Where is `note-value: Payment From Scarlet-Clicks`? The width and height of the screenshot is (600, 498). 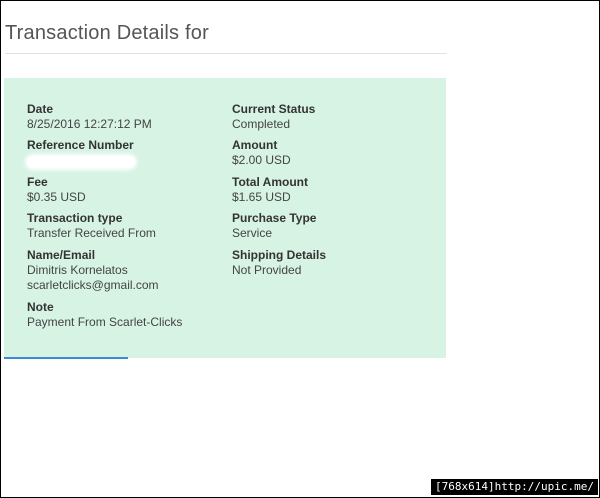 note-value: Payment From Scarlet-Clicks is located at coordinates (105, 322).